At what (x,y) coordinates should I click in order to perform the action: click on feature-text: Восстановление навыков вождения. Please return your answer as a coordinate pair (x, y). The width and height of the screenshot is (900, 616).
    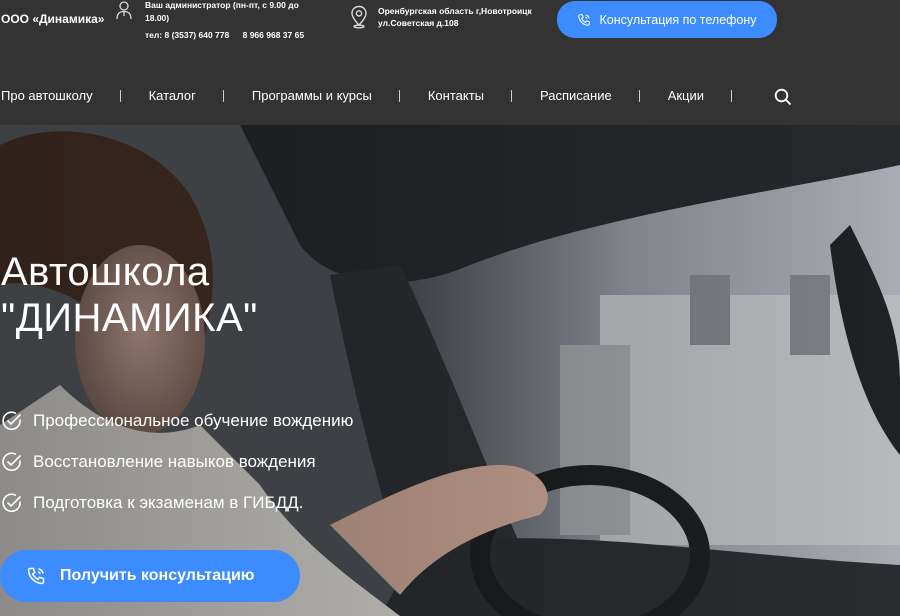
    Looking at the image, I should click on (174, 461).